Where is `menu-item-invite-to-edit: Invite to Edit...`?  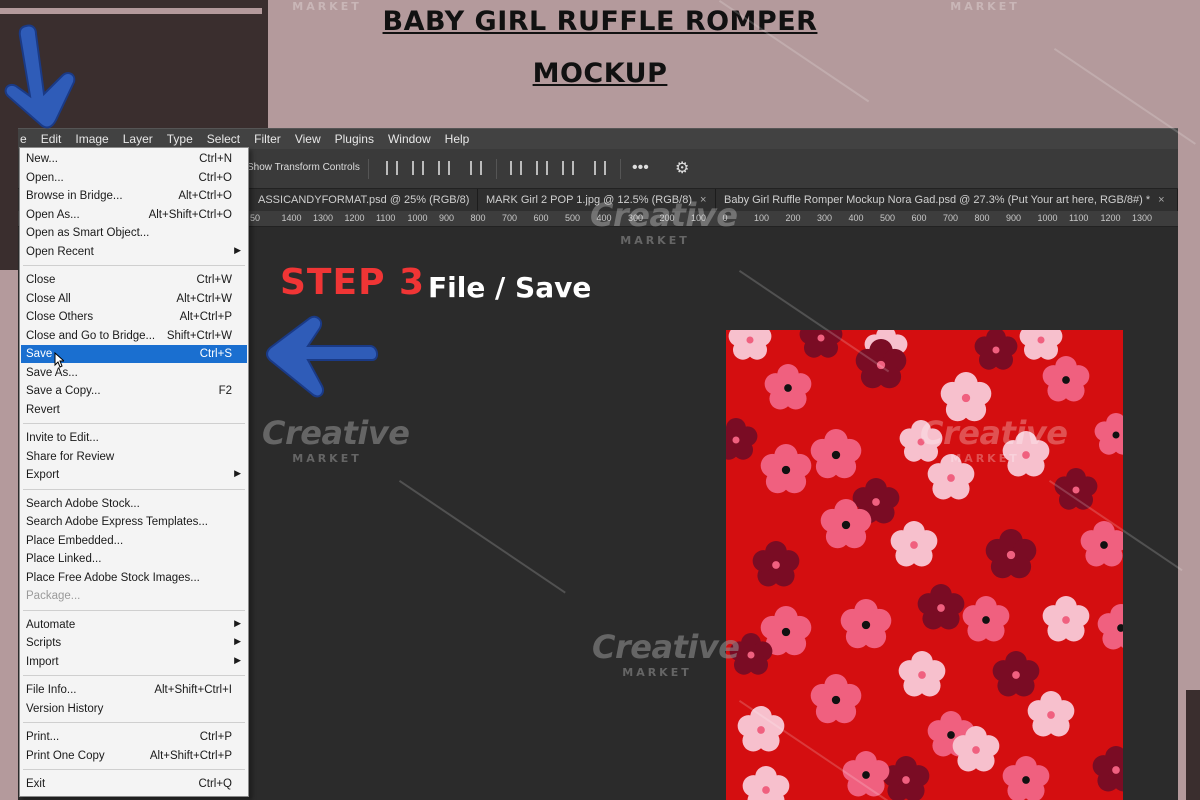
menu-item-invite-to-edit: Invite to Edit... is located at coordinates (134, 438).